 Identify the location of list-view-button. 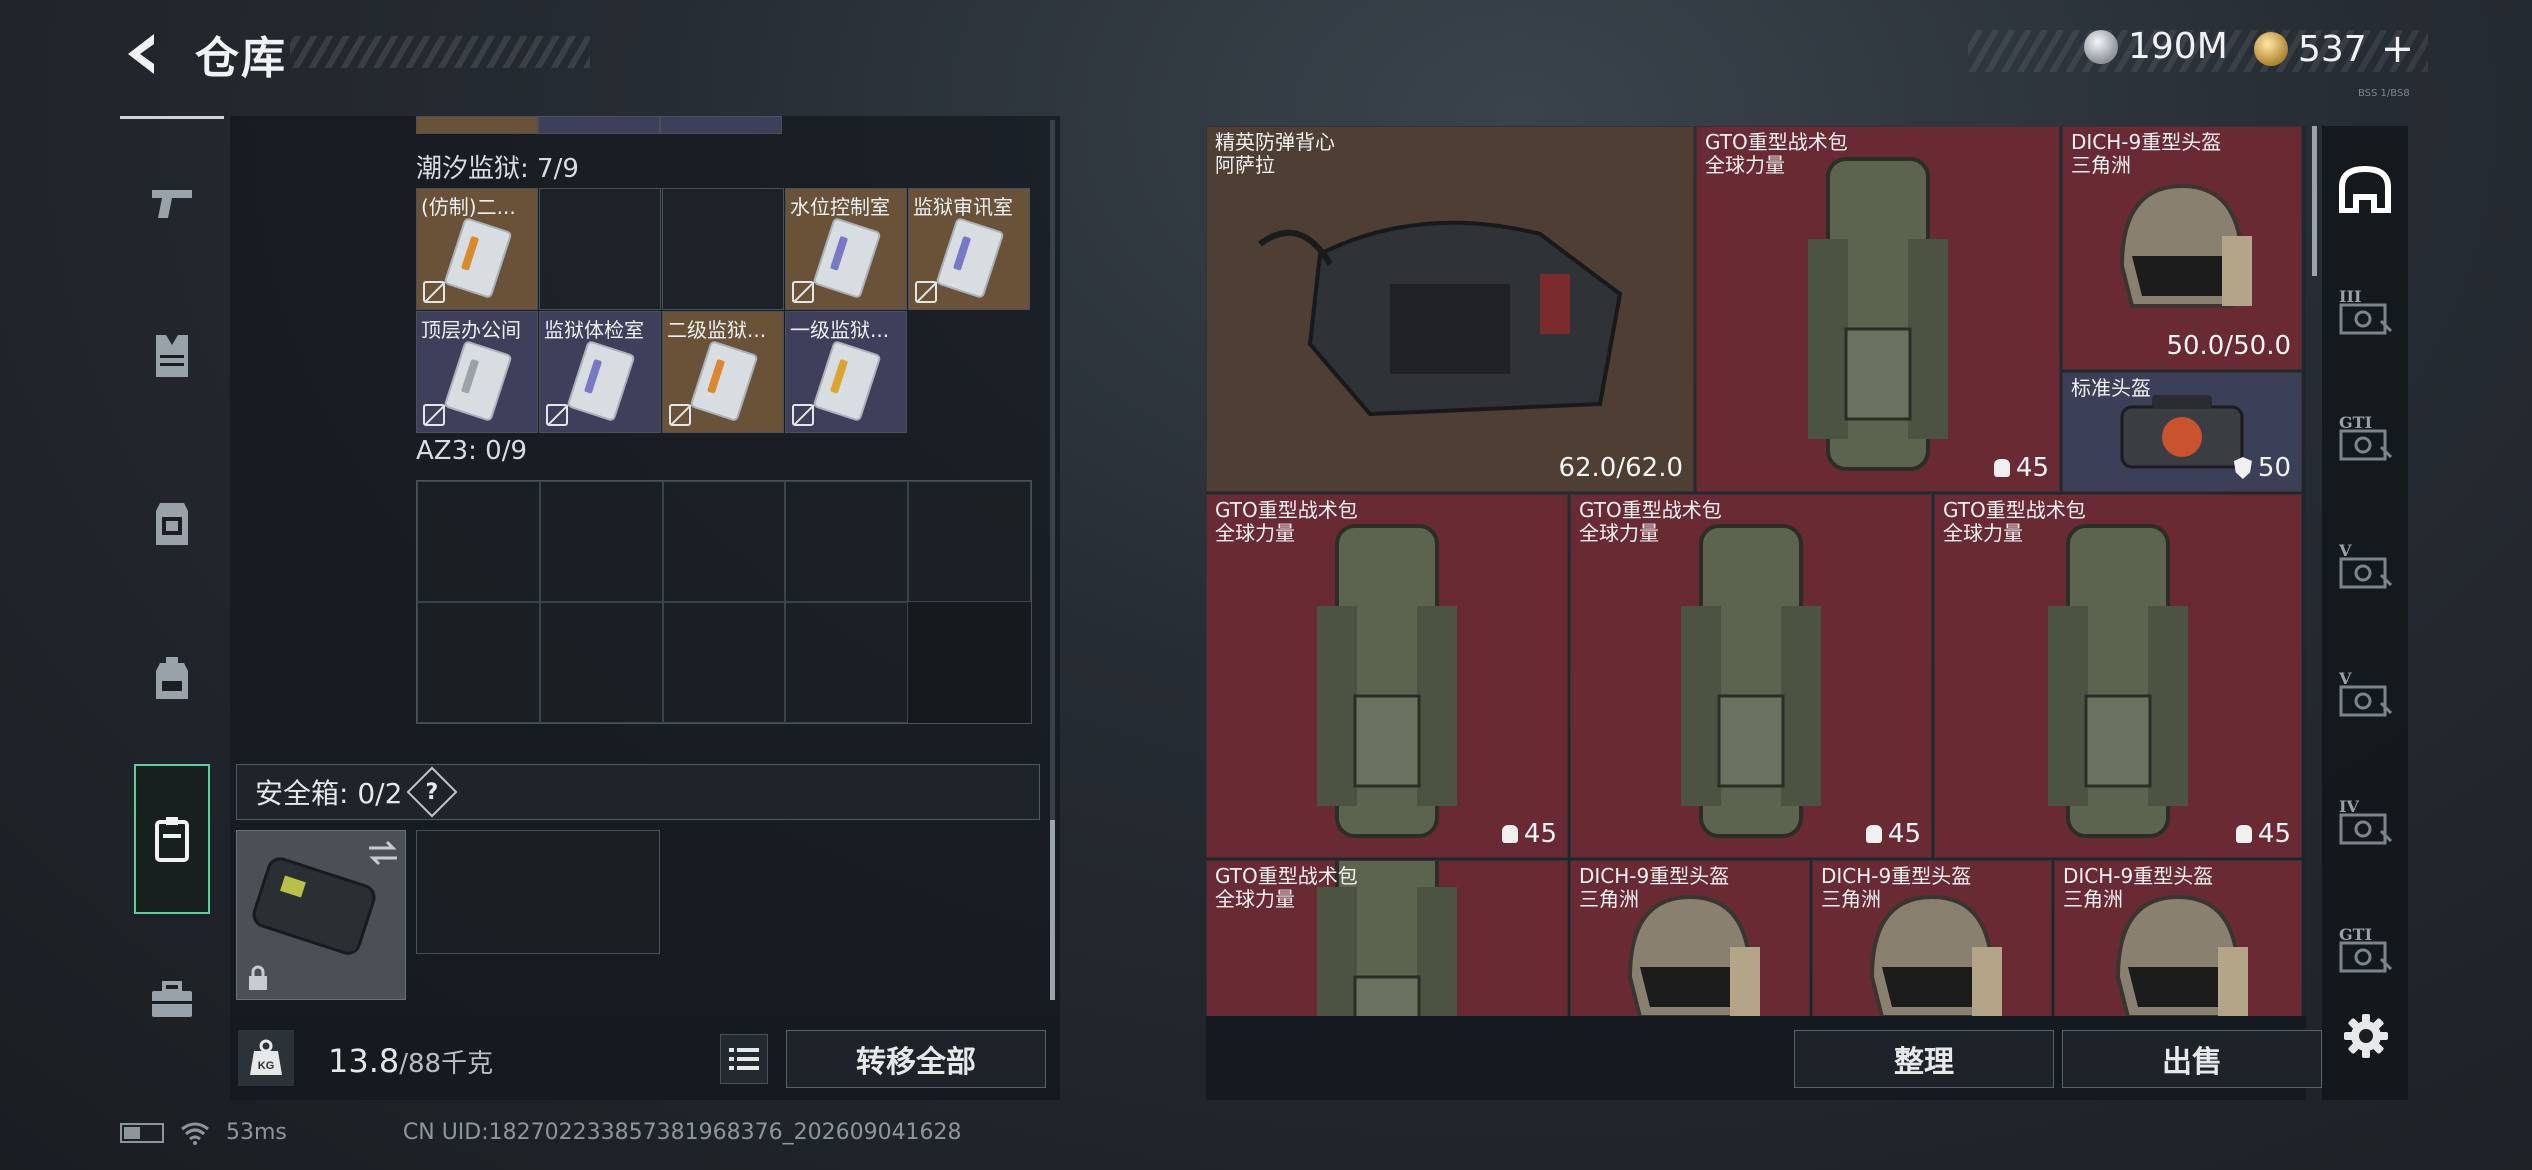
(744, 1059).